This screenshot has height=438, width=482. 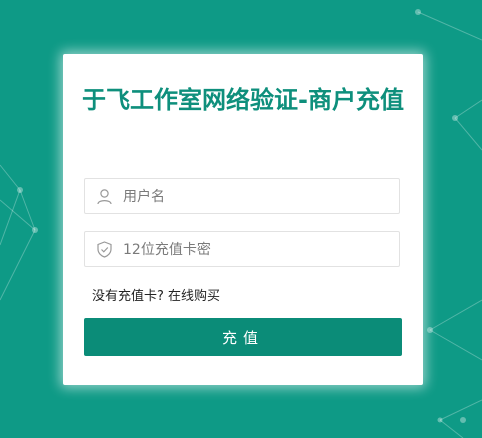 I want to click on card-key-field, so click(x=242, y=249).